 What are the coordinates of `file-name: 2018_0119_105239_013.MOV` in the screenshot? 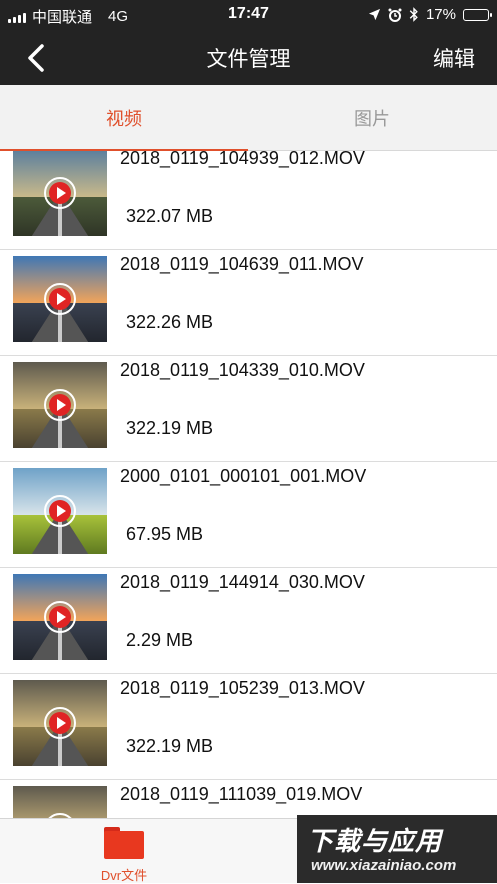 It's located at (242, 688).